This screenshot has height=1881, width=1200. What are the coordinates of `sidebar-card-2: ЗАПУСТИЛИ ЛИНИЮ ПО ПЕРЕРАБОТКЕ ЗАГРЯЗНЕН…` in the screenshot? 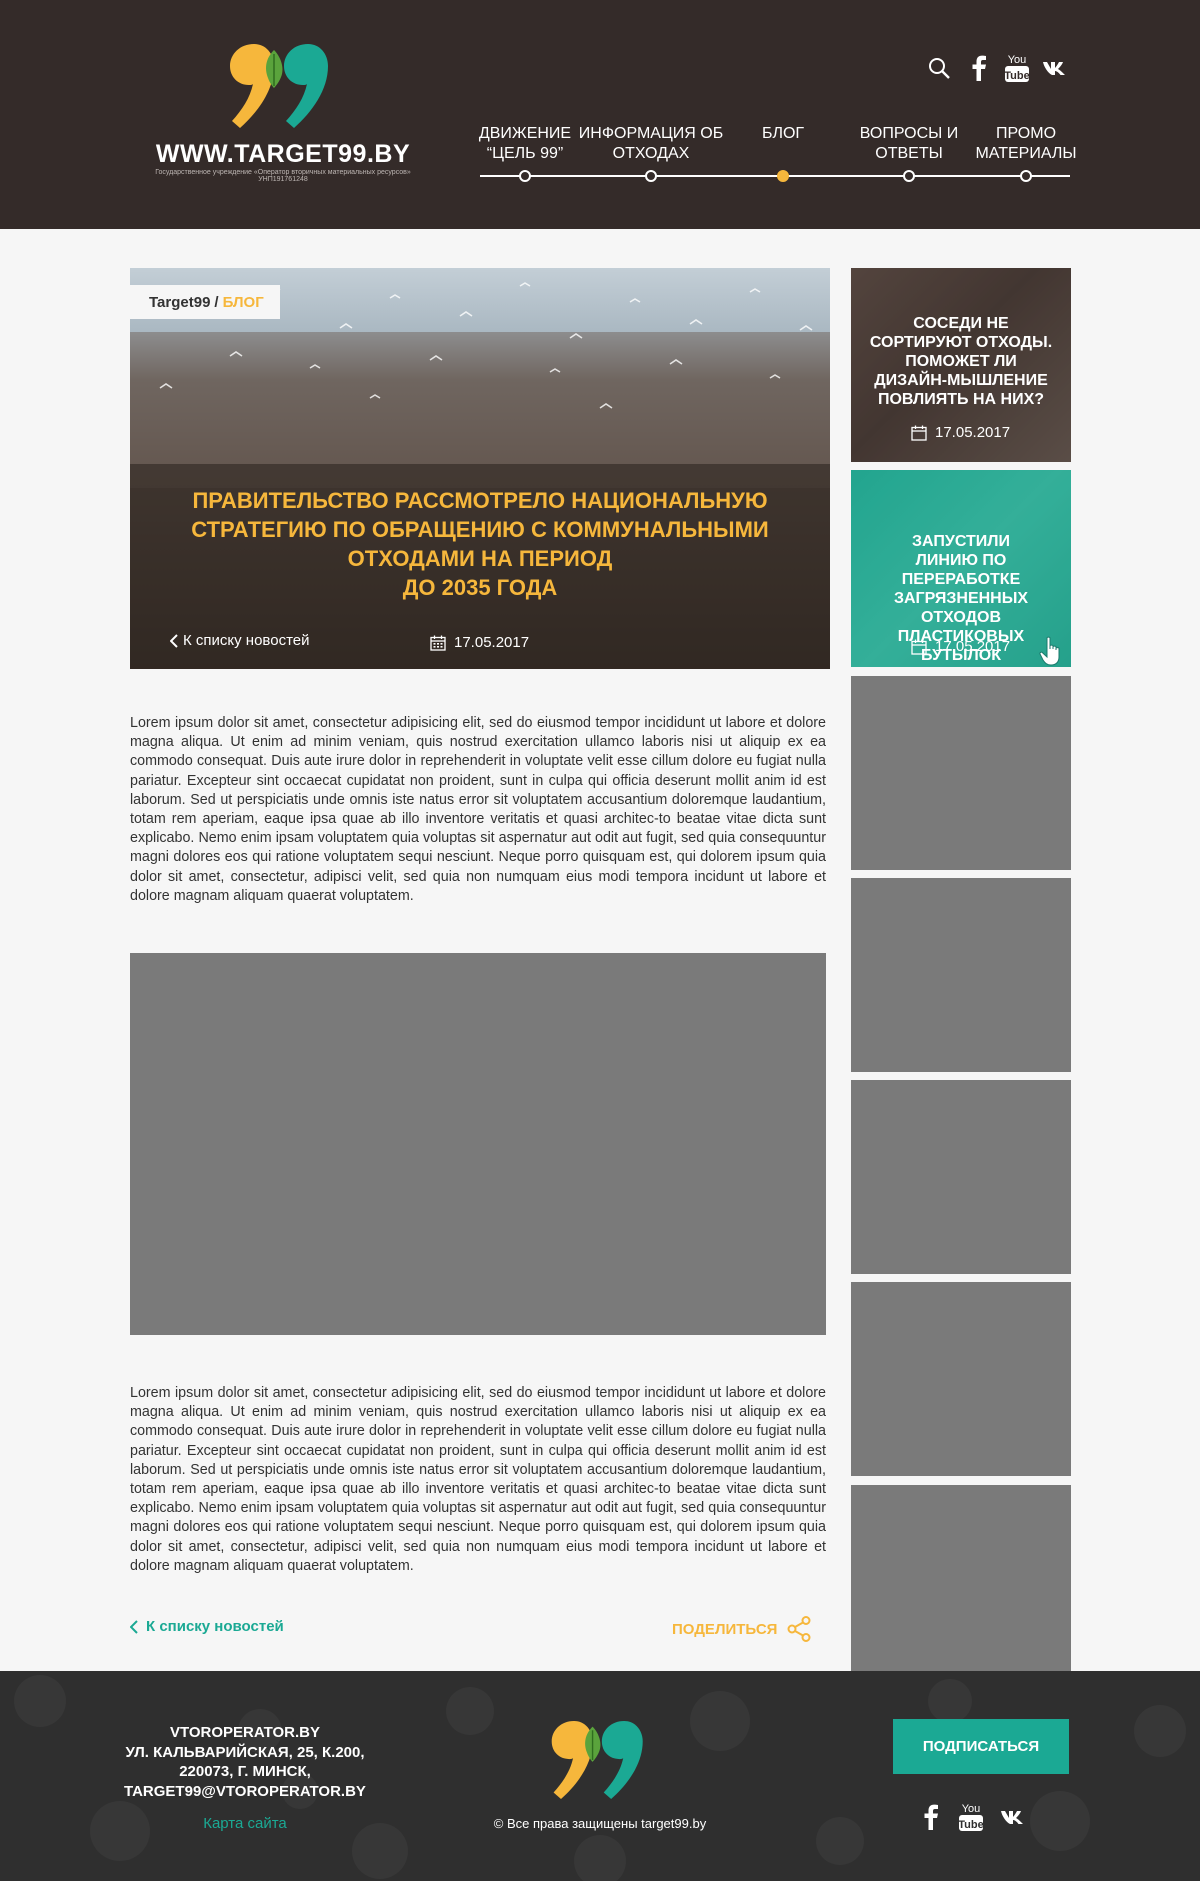 It's located at (961, 568).